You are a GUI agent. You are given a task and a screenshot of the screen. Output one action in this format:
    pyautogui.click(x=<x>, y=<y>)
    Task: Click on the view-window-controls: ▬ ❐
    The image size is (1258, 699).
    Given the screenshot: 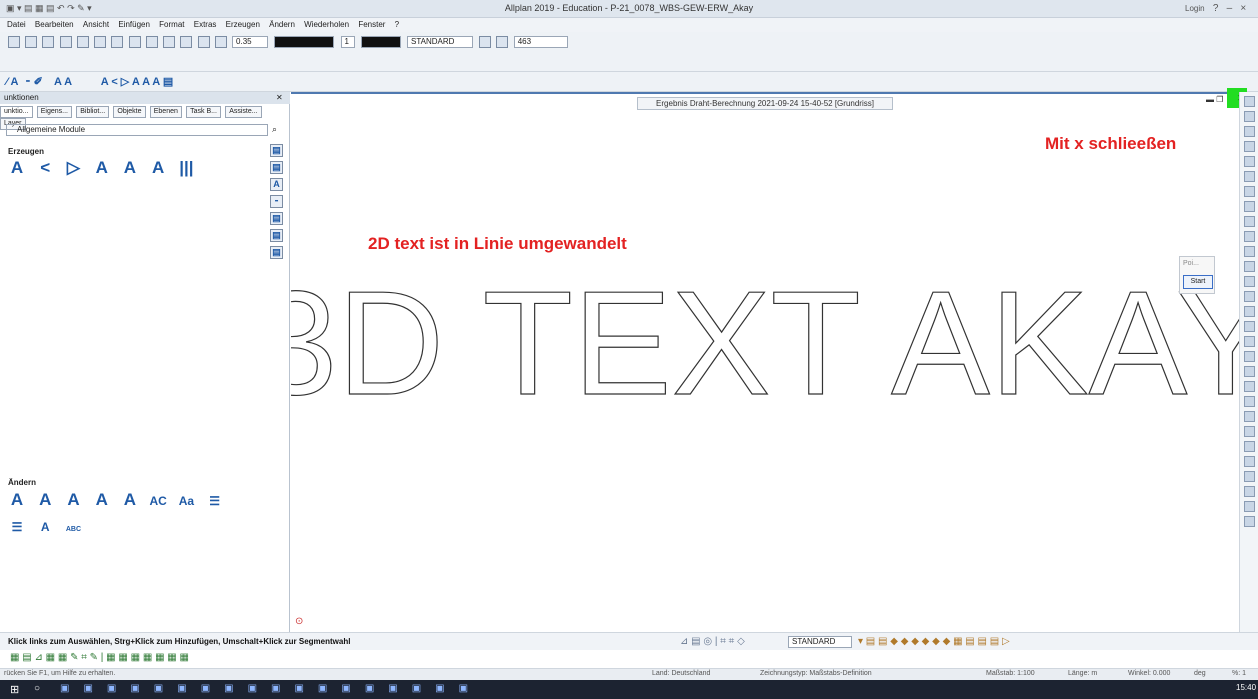 What is the action you would take?
    pyautogui.click(x=1214, y=99)
    